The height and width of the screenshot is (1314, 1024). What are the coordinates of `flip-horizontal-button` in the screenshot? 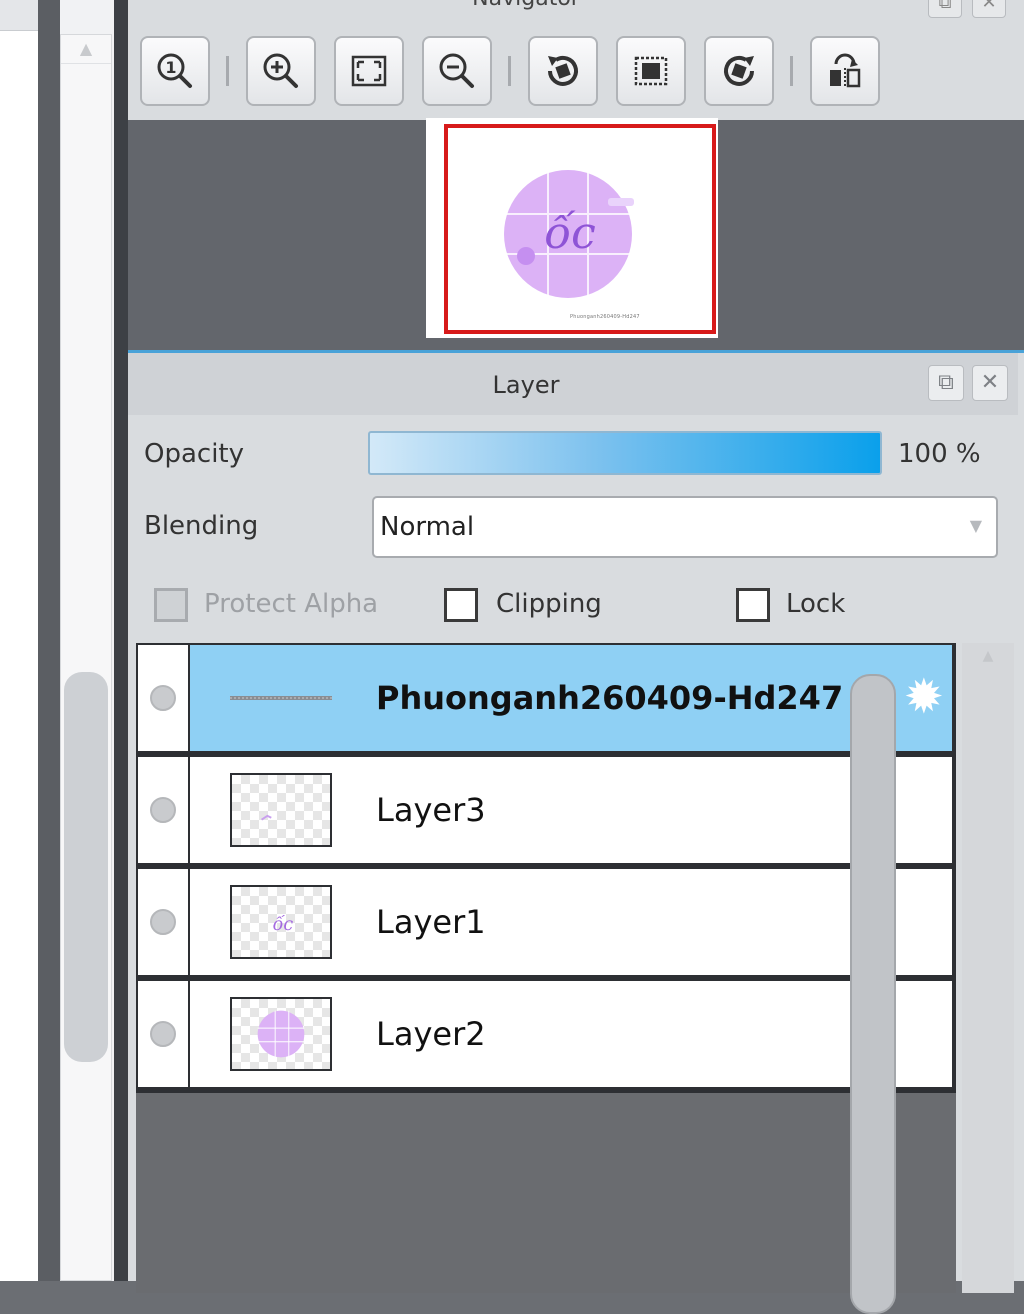 It's located at (845, 71).